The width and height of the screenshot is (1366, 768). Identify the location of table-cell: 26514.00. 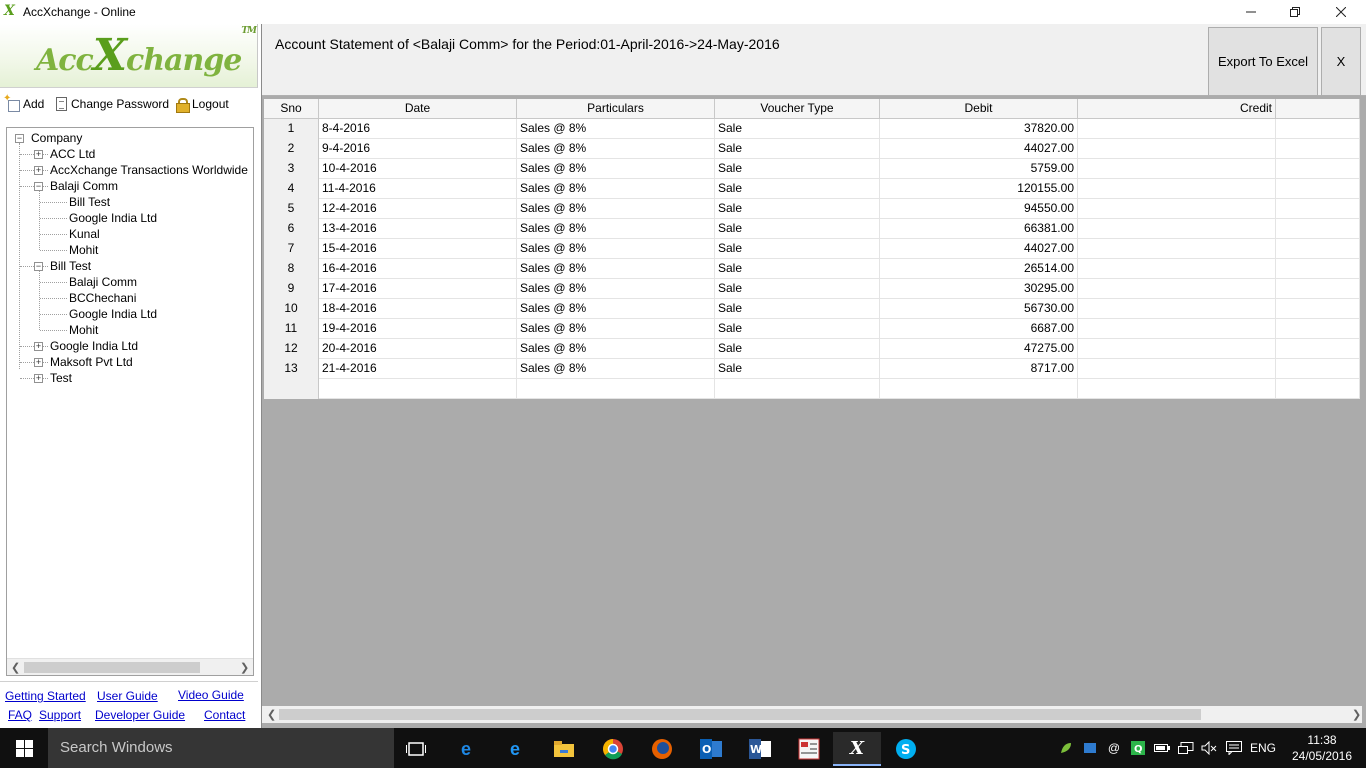
(979, 269).